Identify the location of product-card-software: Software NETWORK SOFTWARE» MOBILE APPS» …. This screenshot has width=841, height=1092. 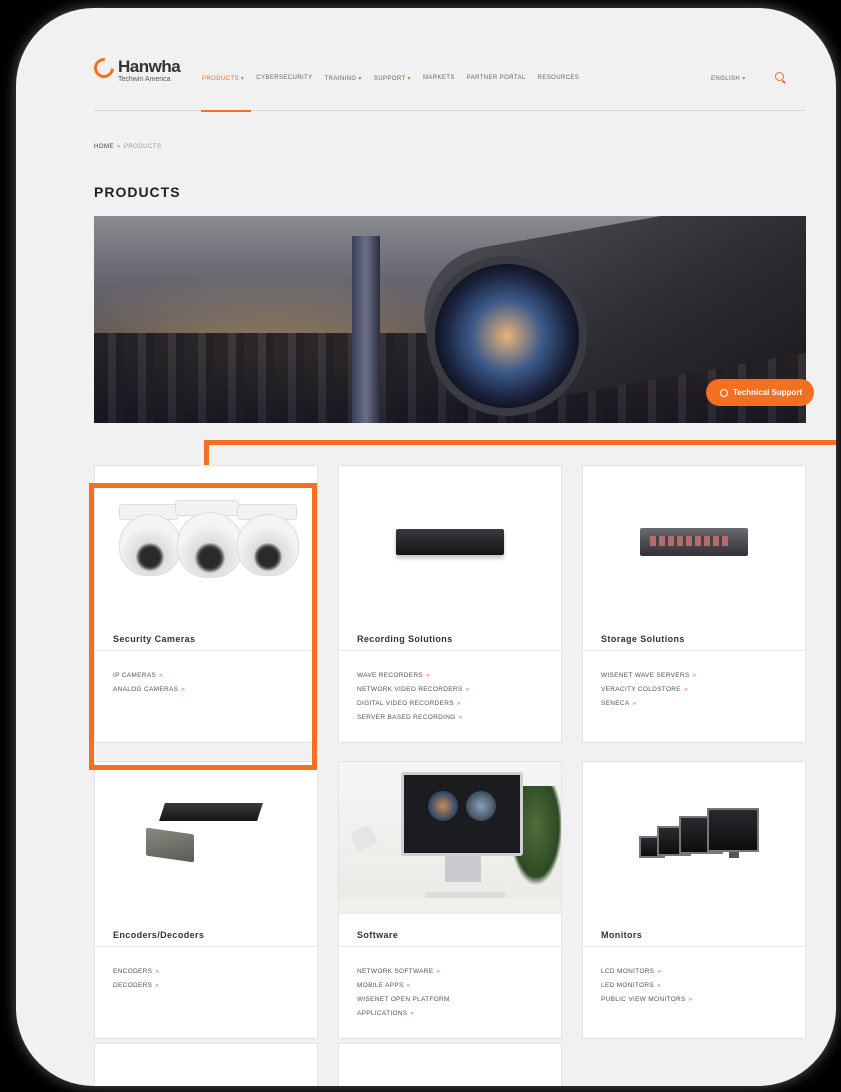
(450, 900).